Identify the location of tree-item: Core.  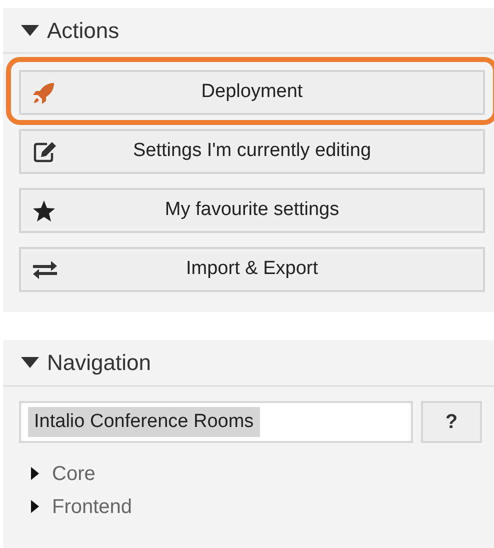
(74, 473).